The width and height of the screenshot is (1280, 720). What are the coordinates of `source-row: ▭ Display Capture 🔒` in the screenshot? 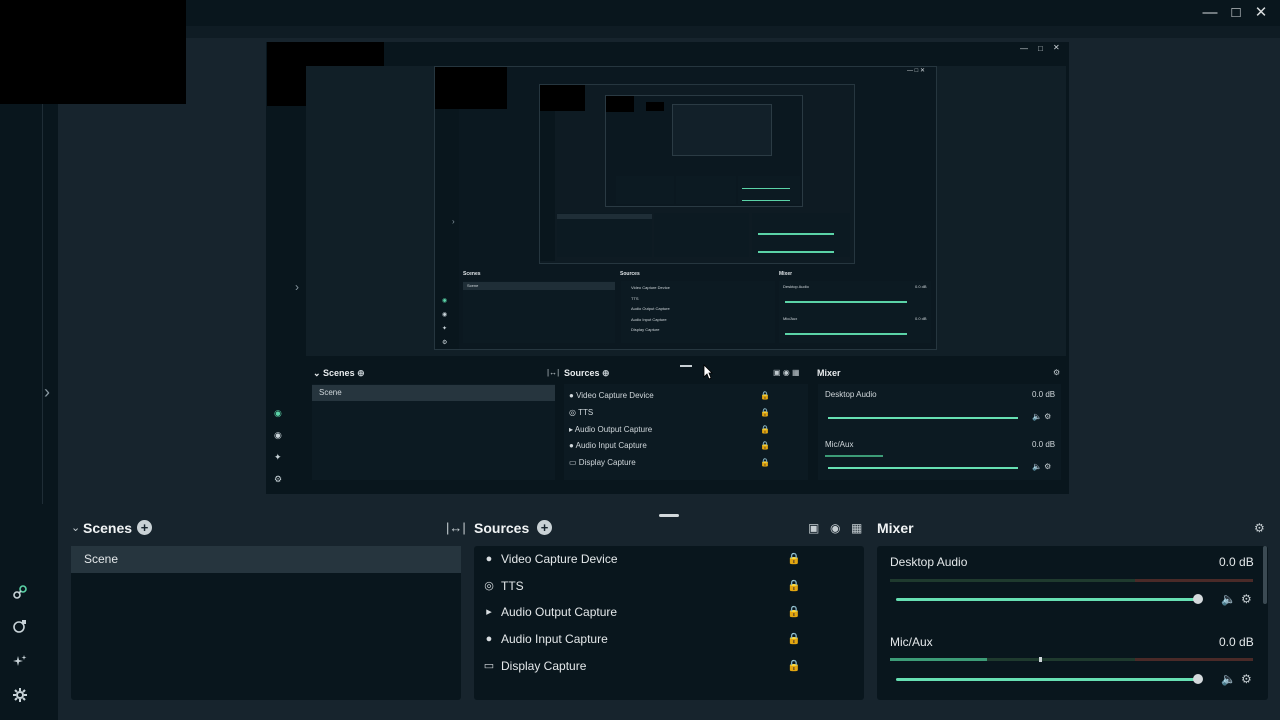 It's located at (642, 670).